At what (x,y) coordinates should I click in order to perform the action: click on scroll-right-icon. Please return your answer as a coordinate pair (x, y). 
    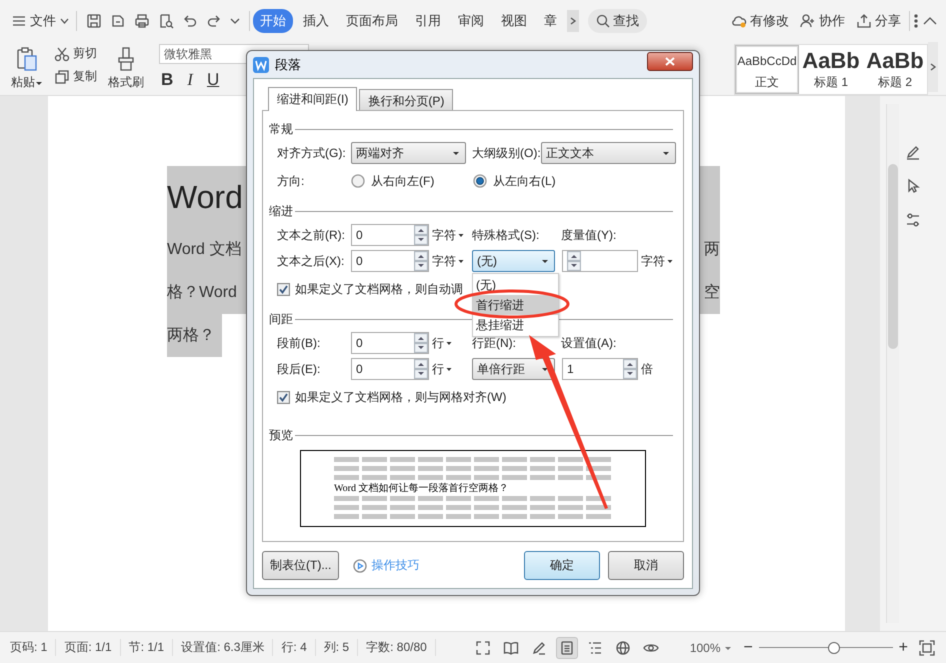
    Looking at the image, I should click on (933, 67).